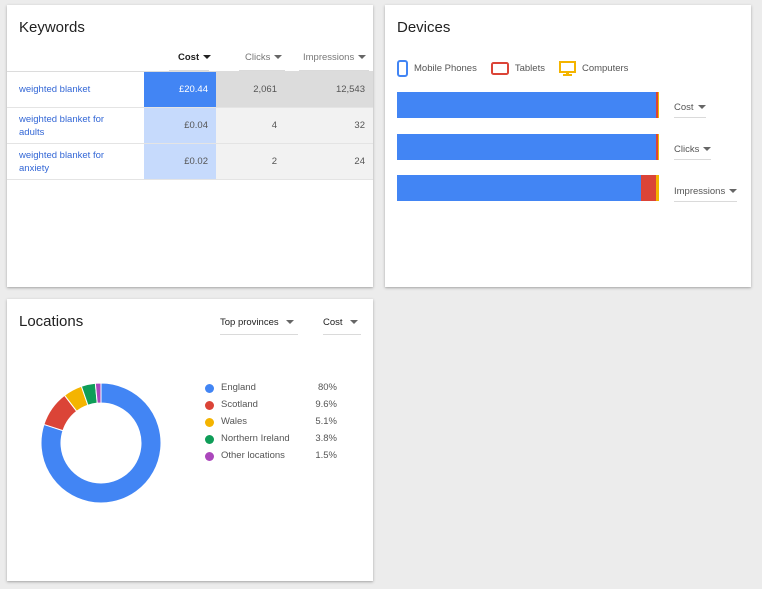  What do you see at coordinates (684, 107) in the screenshot?
I see `metric-label: Cost` at bounding box center [684, 107].